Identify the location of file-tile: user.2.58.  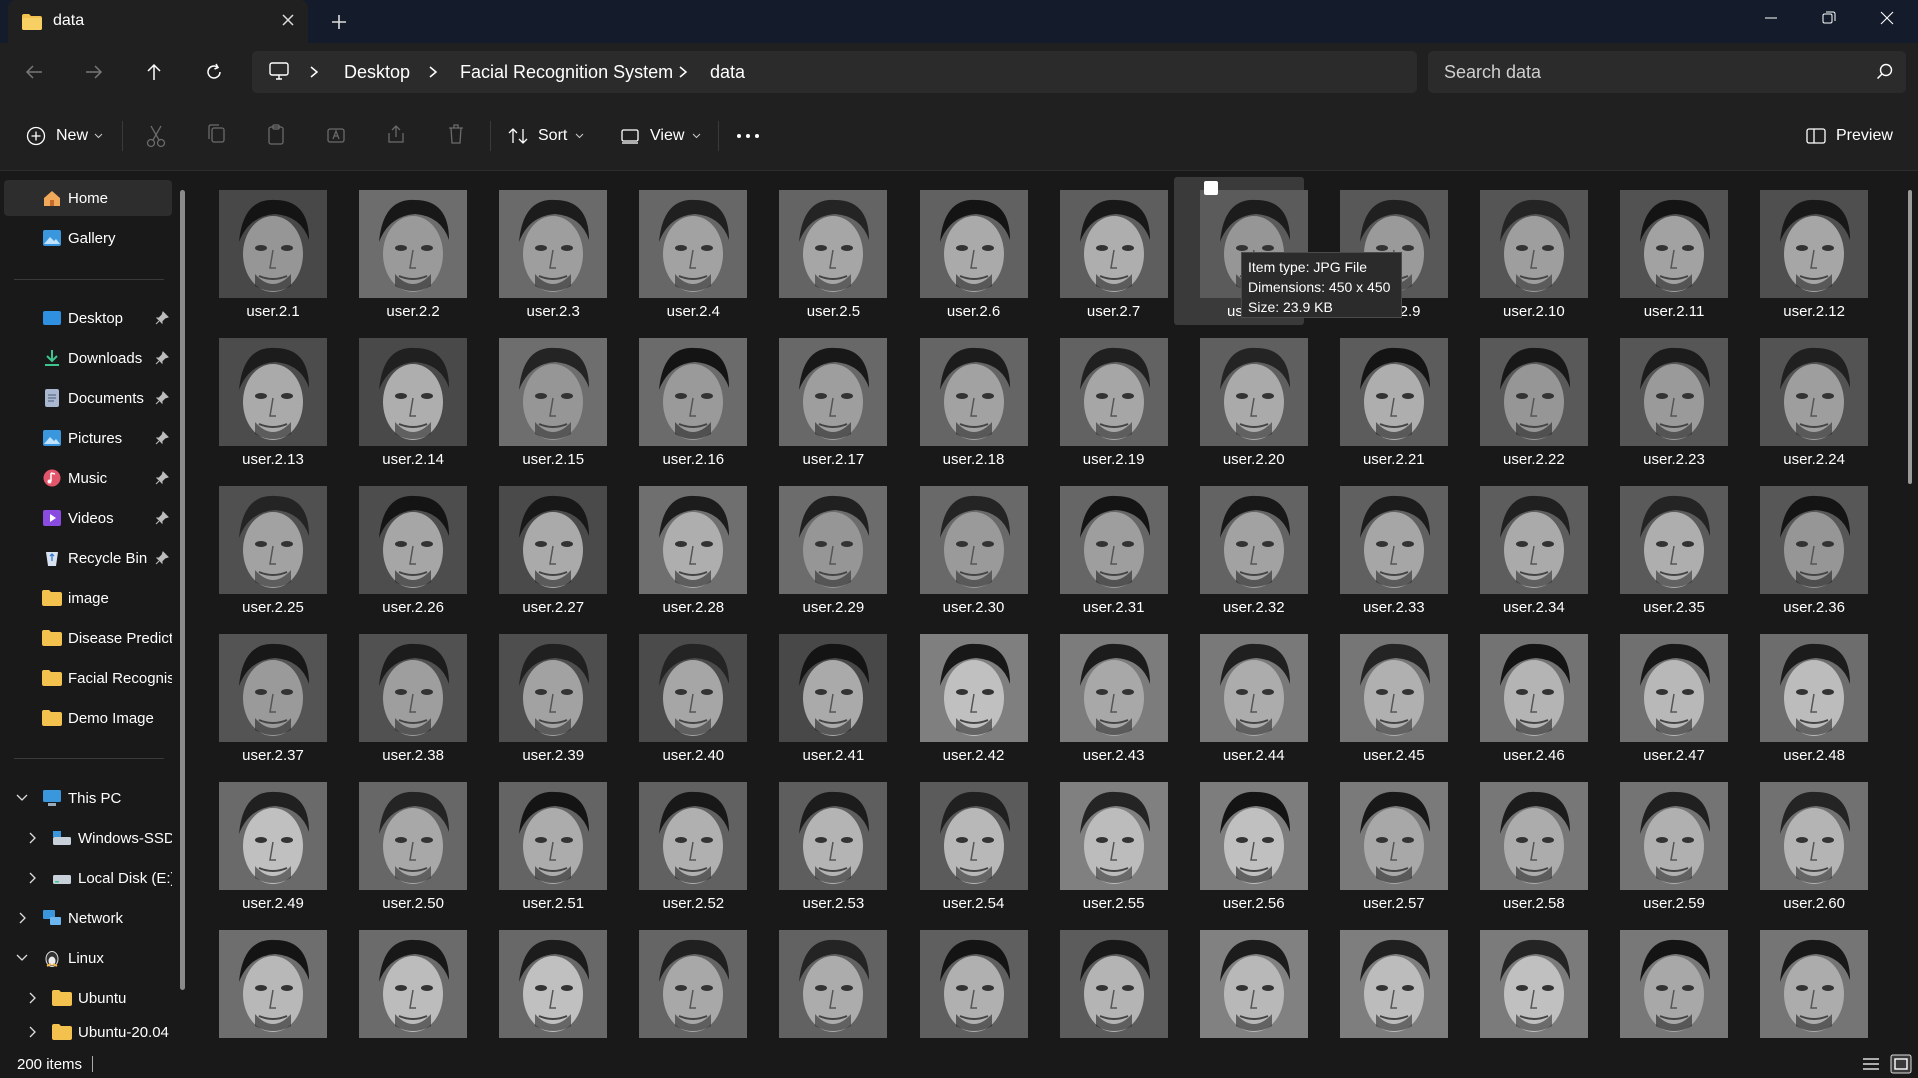
(1522, 840).